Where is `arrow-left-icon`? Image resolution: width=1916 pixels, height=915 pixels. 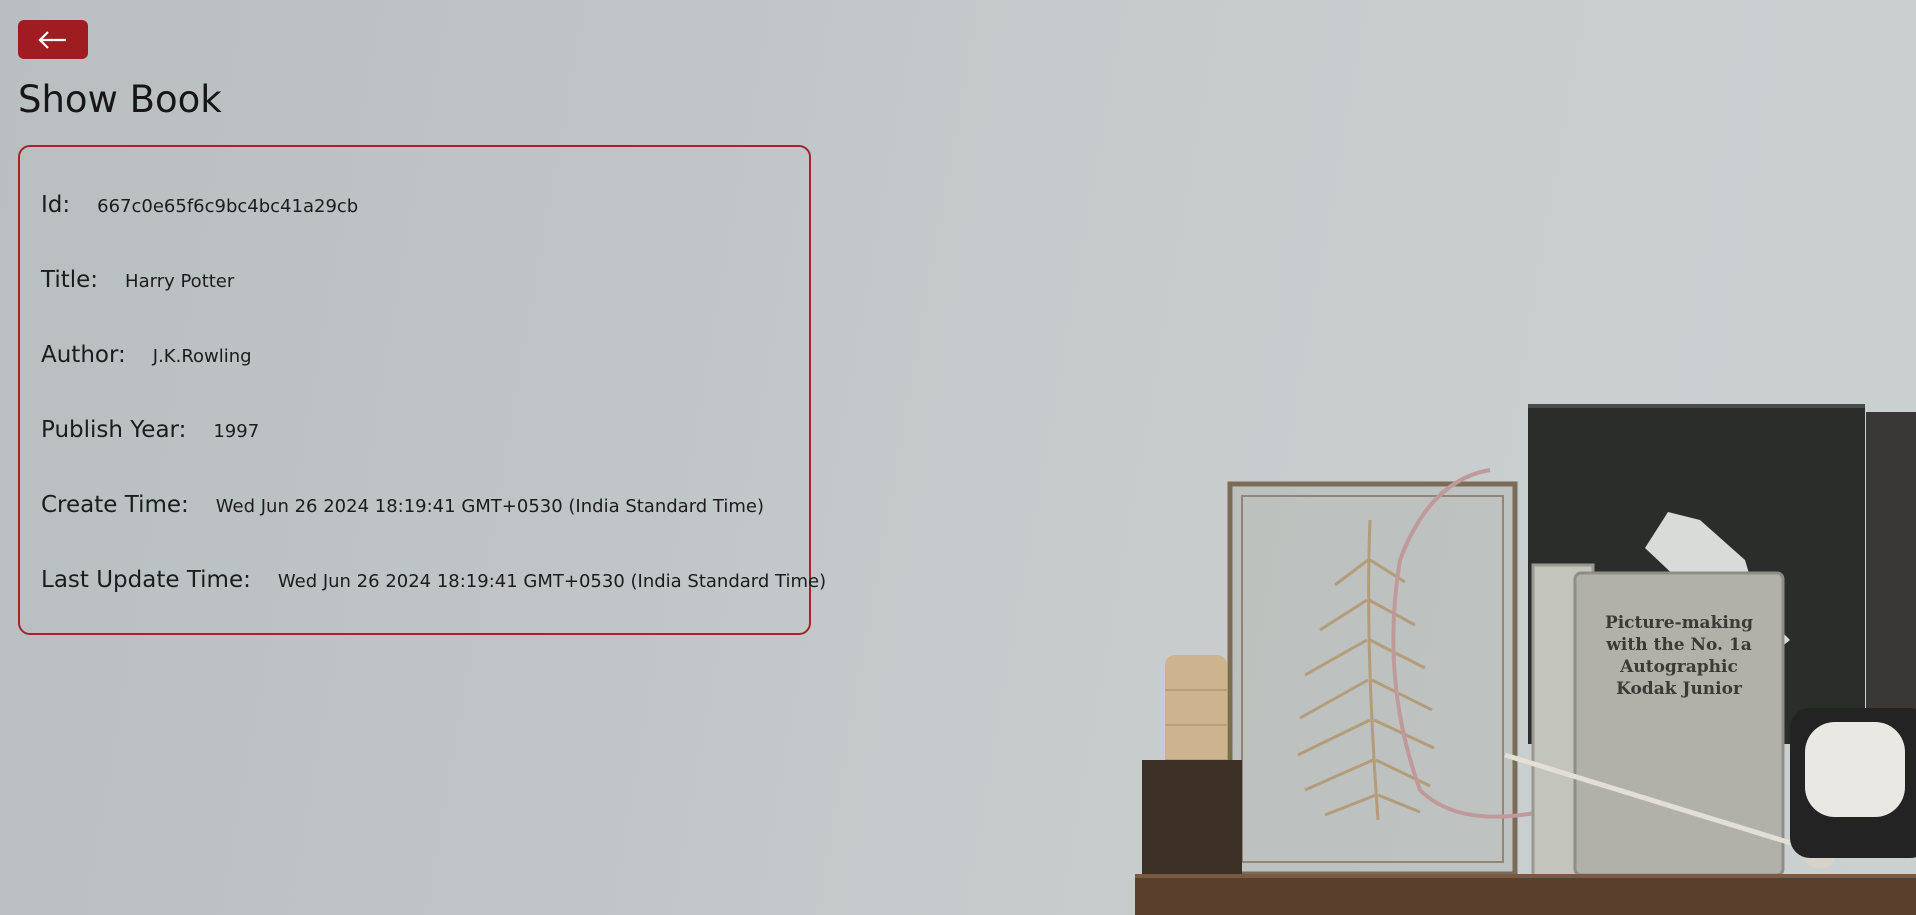 arrow-left-icon is located at coordinates (52, 39).